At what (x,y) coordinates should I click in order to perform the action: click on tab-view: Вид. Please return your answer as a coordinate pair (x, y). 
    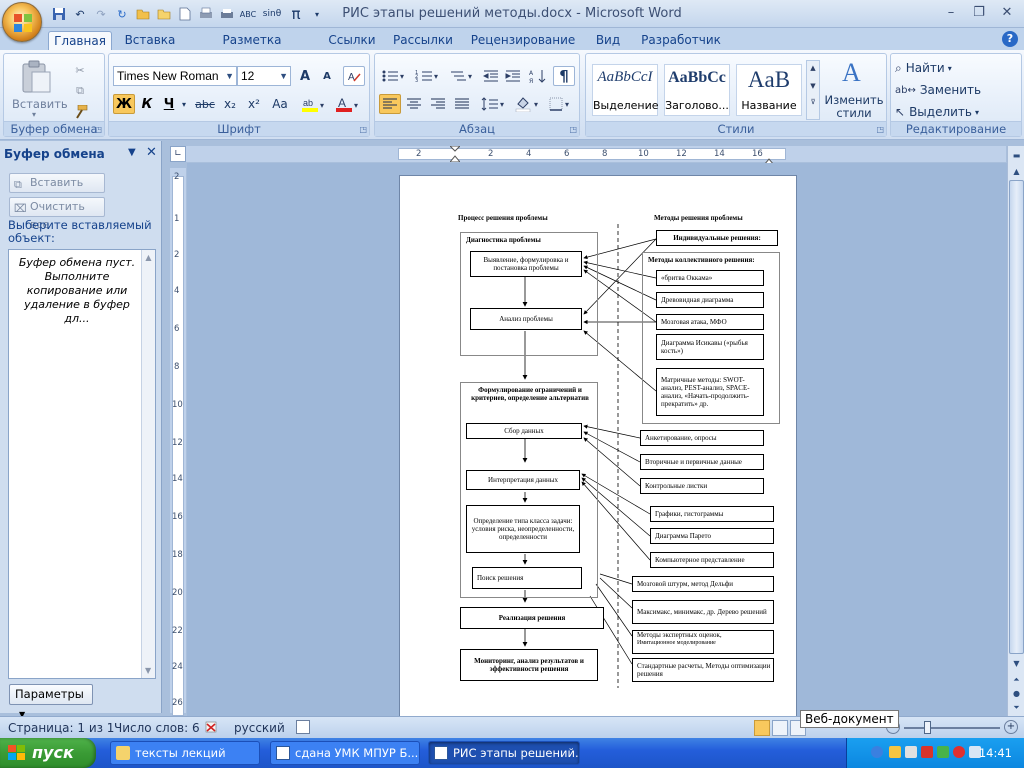
    Looking at the image, I should click on (608, 40).